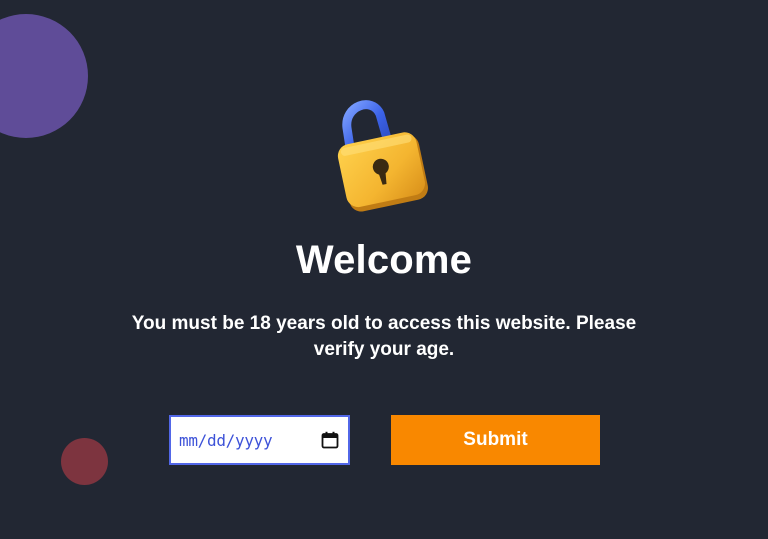  What do you see at coordinates (385, 157) in the screenshot?
I see `open-padlock-icon` at bounding box center [385, 157].